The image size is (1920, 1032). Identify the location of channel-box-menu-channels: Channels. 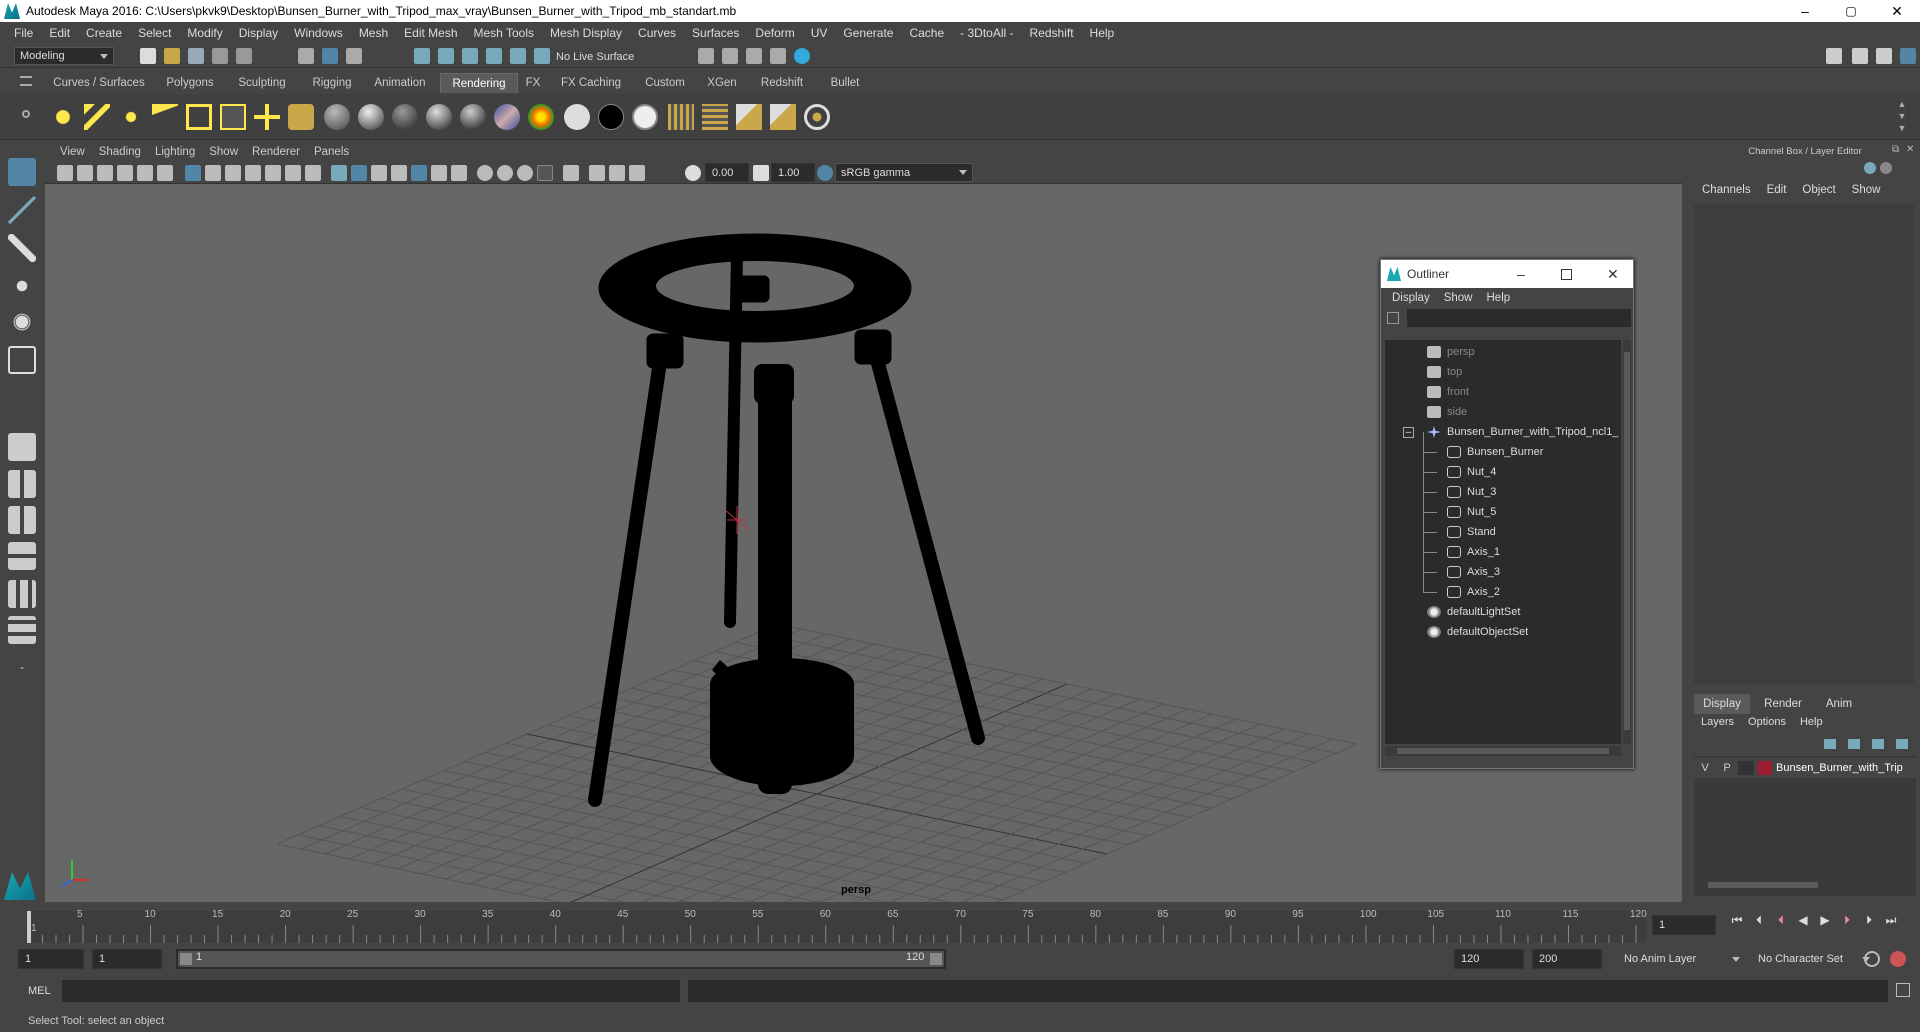
(1726, 190).